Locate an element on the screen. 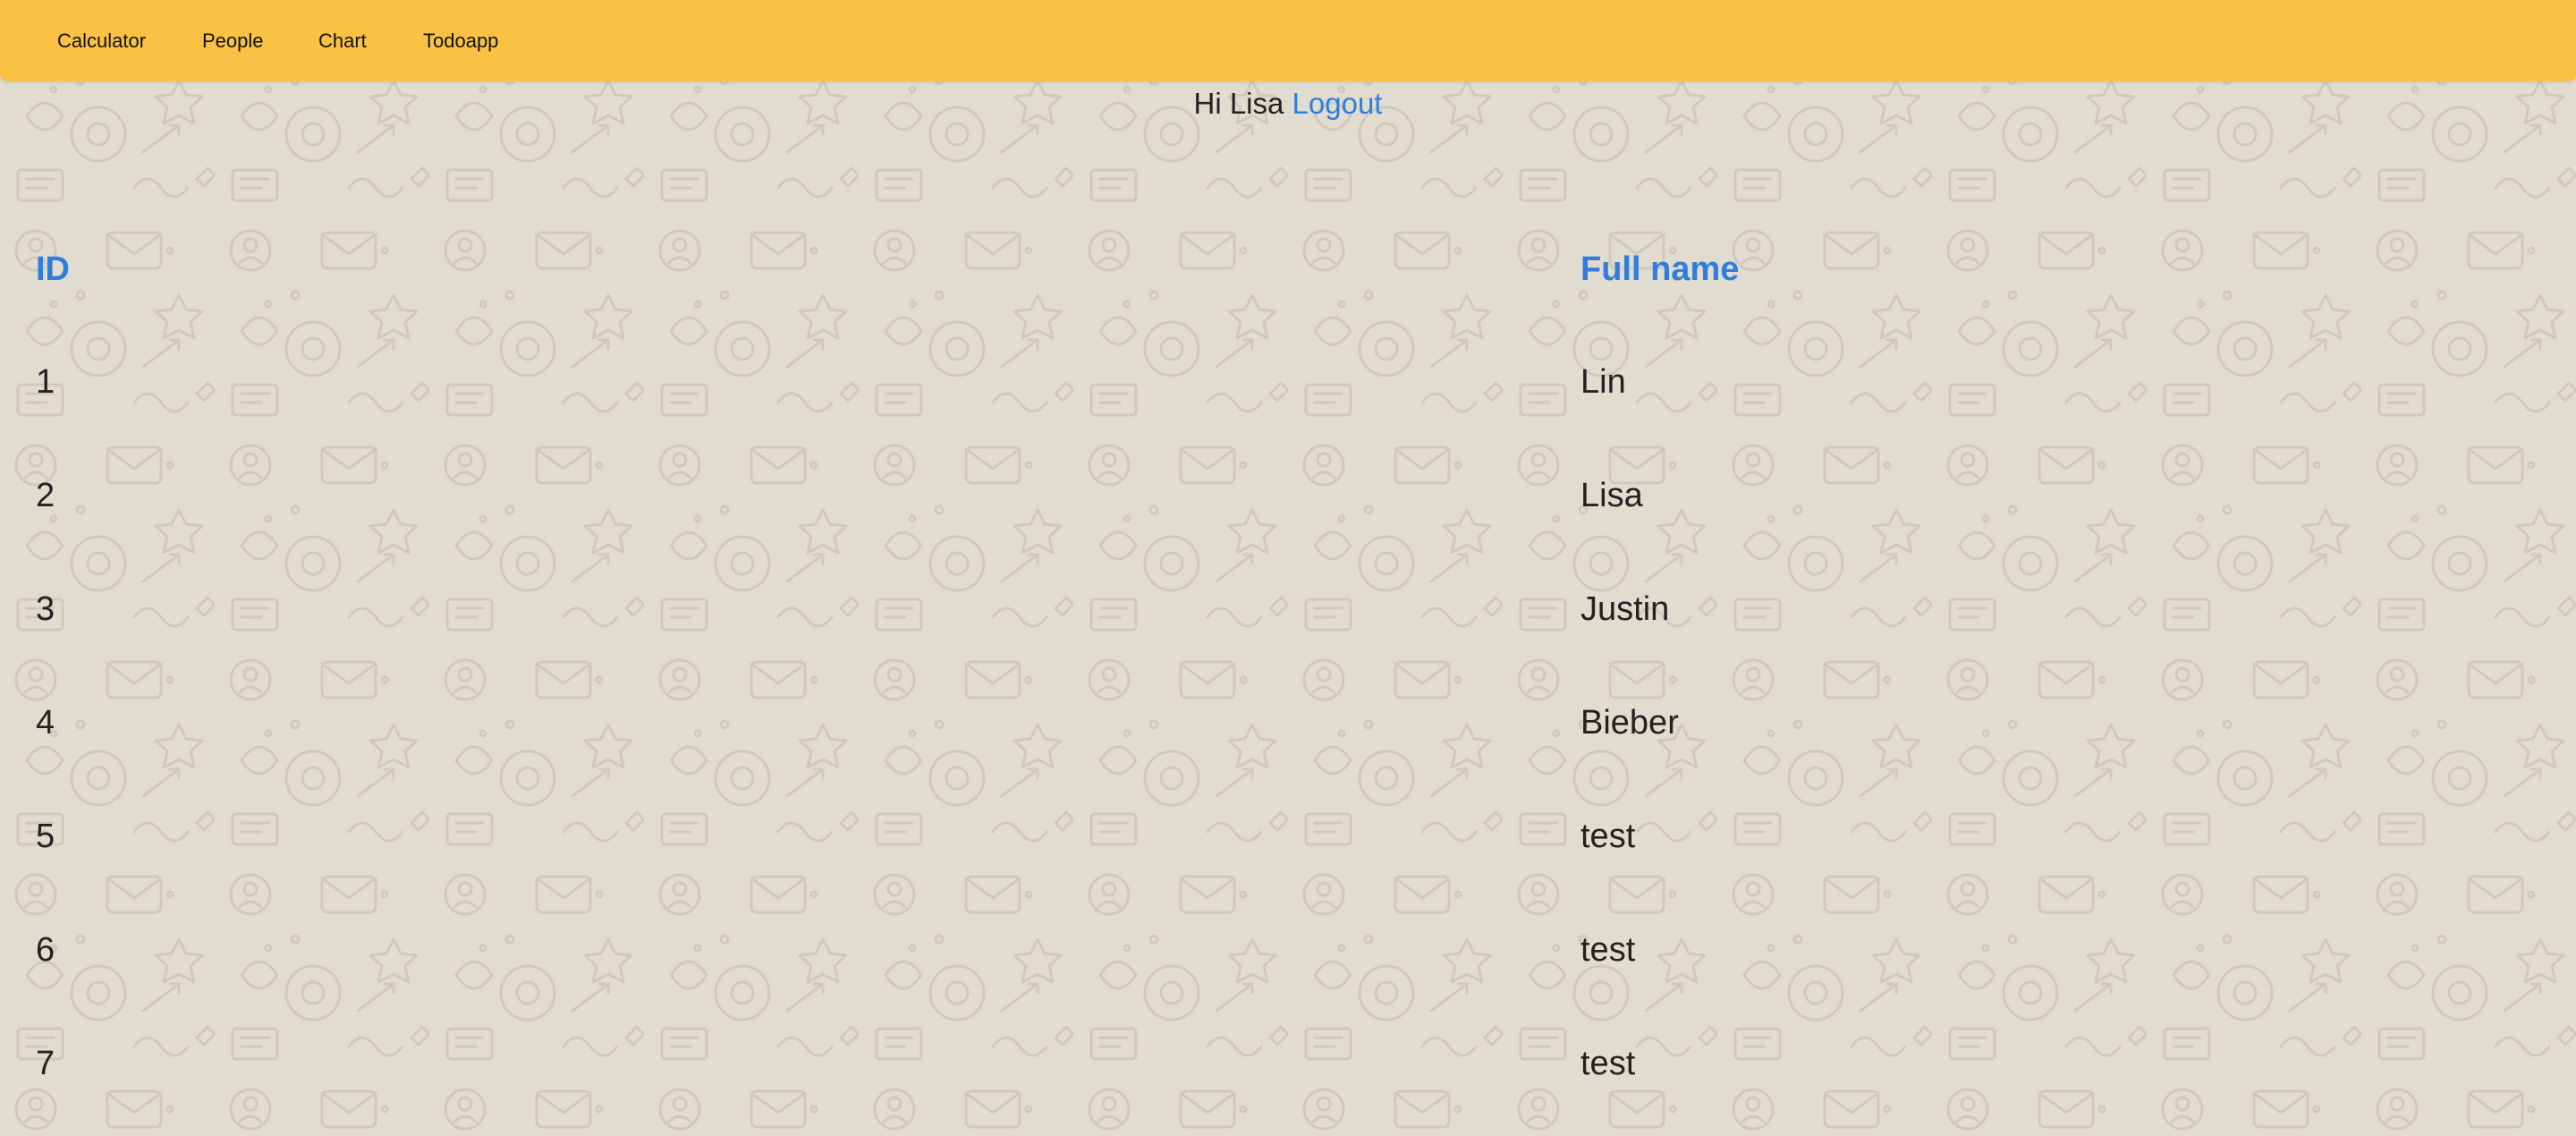 This screenshot has height=1136, width=2576. column-header-id: ID is located at coordinates (53, 269).